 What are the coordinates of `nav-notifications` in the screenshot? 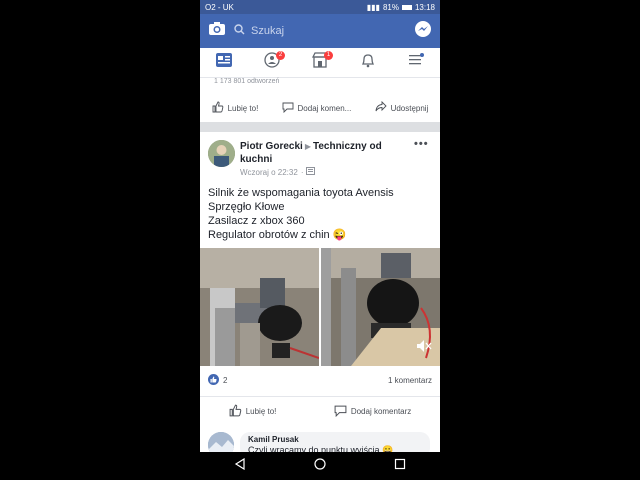 It's located at (368, 63).